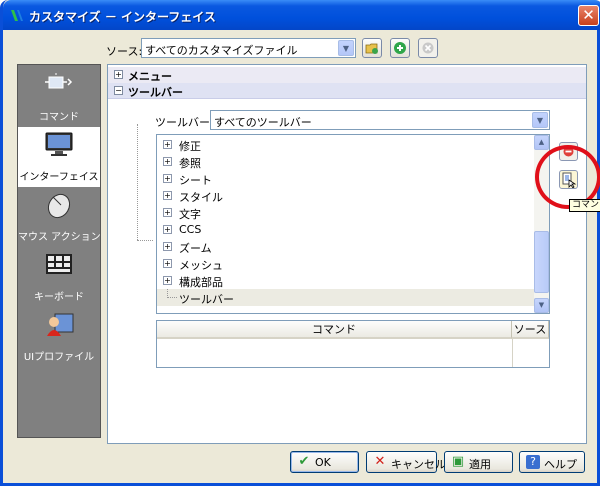  I want to click on tree-item-selected: ツールバー, so click(346, 297).